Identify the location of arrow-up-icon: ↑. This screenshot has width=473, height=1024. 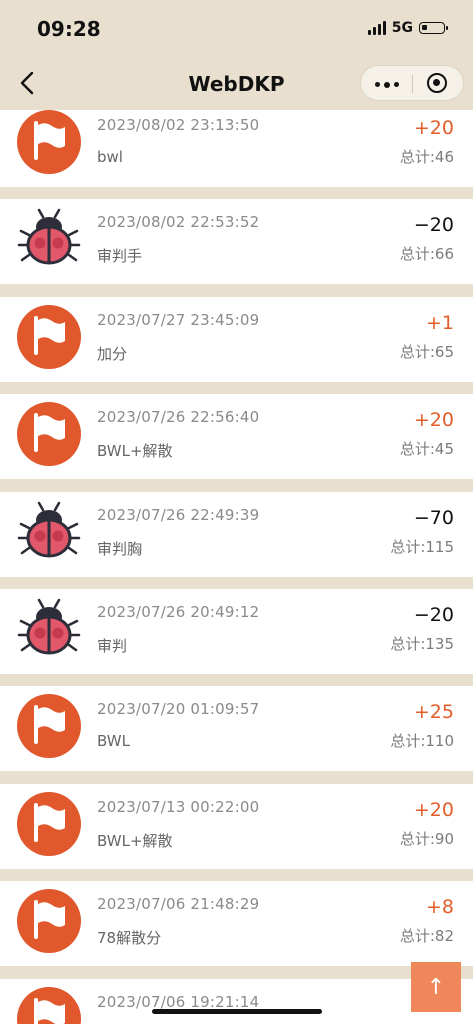
(436, 987).